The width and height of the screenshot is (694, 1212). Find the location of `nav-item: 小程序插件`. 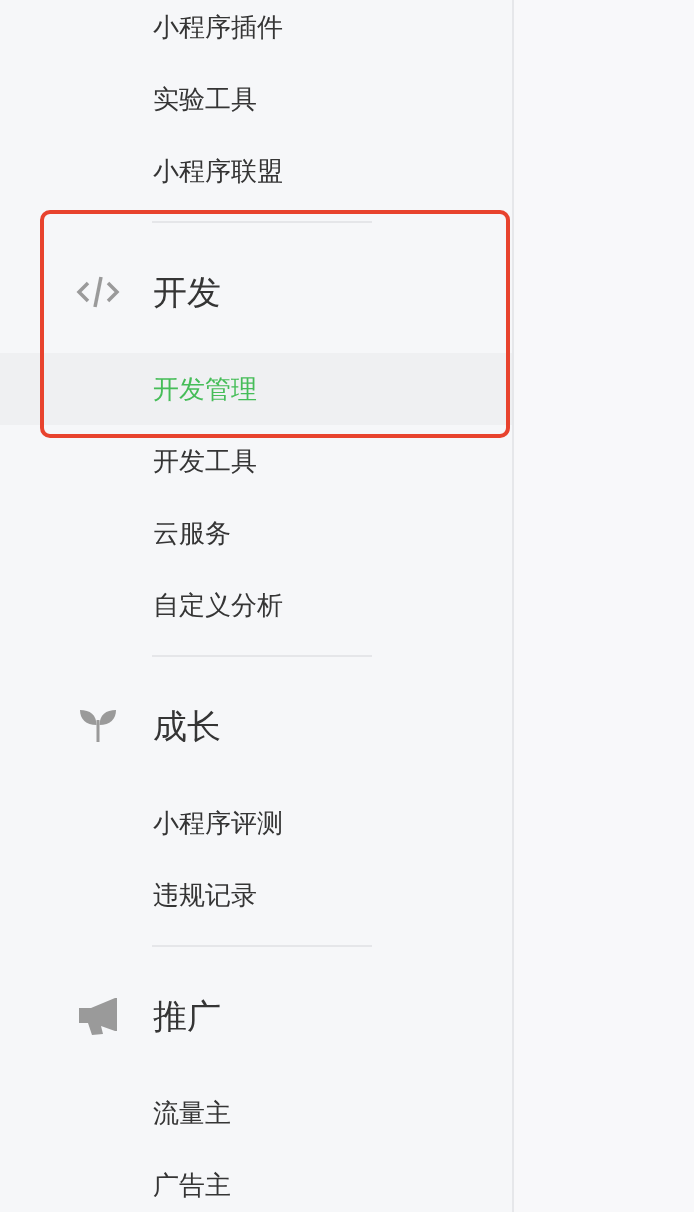

nav-item: 小程序插件 is located at coordinates (256, 31).